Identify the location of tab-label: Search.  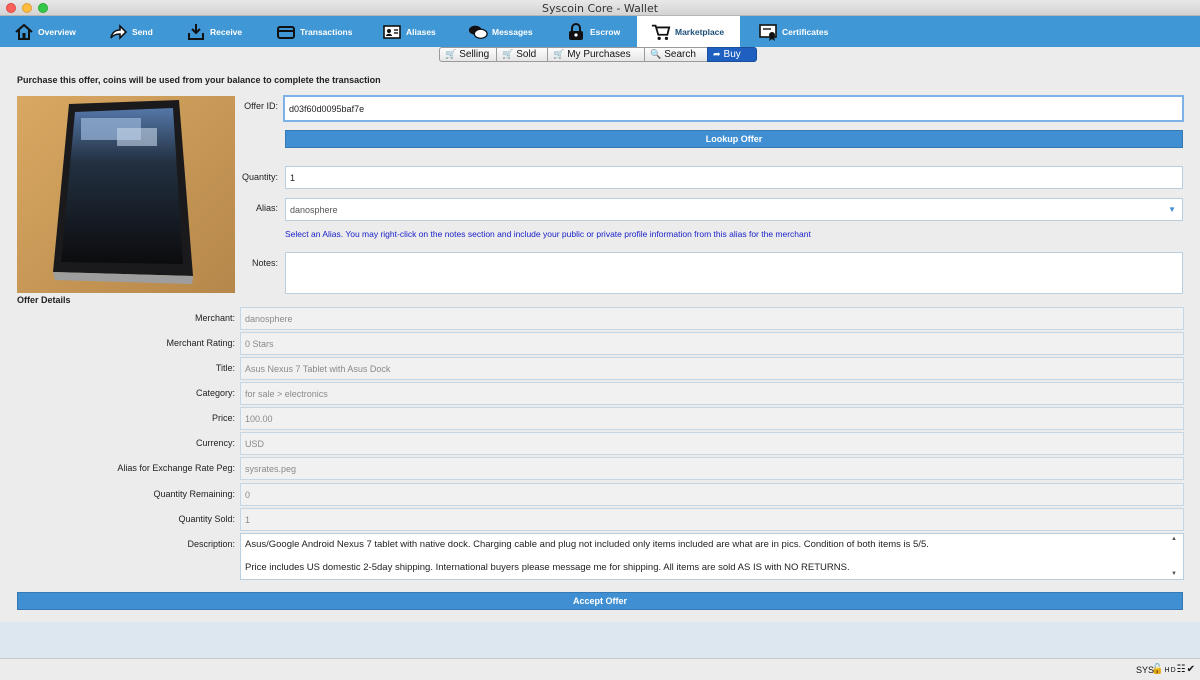
(680, 54).